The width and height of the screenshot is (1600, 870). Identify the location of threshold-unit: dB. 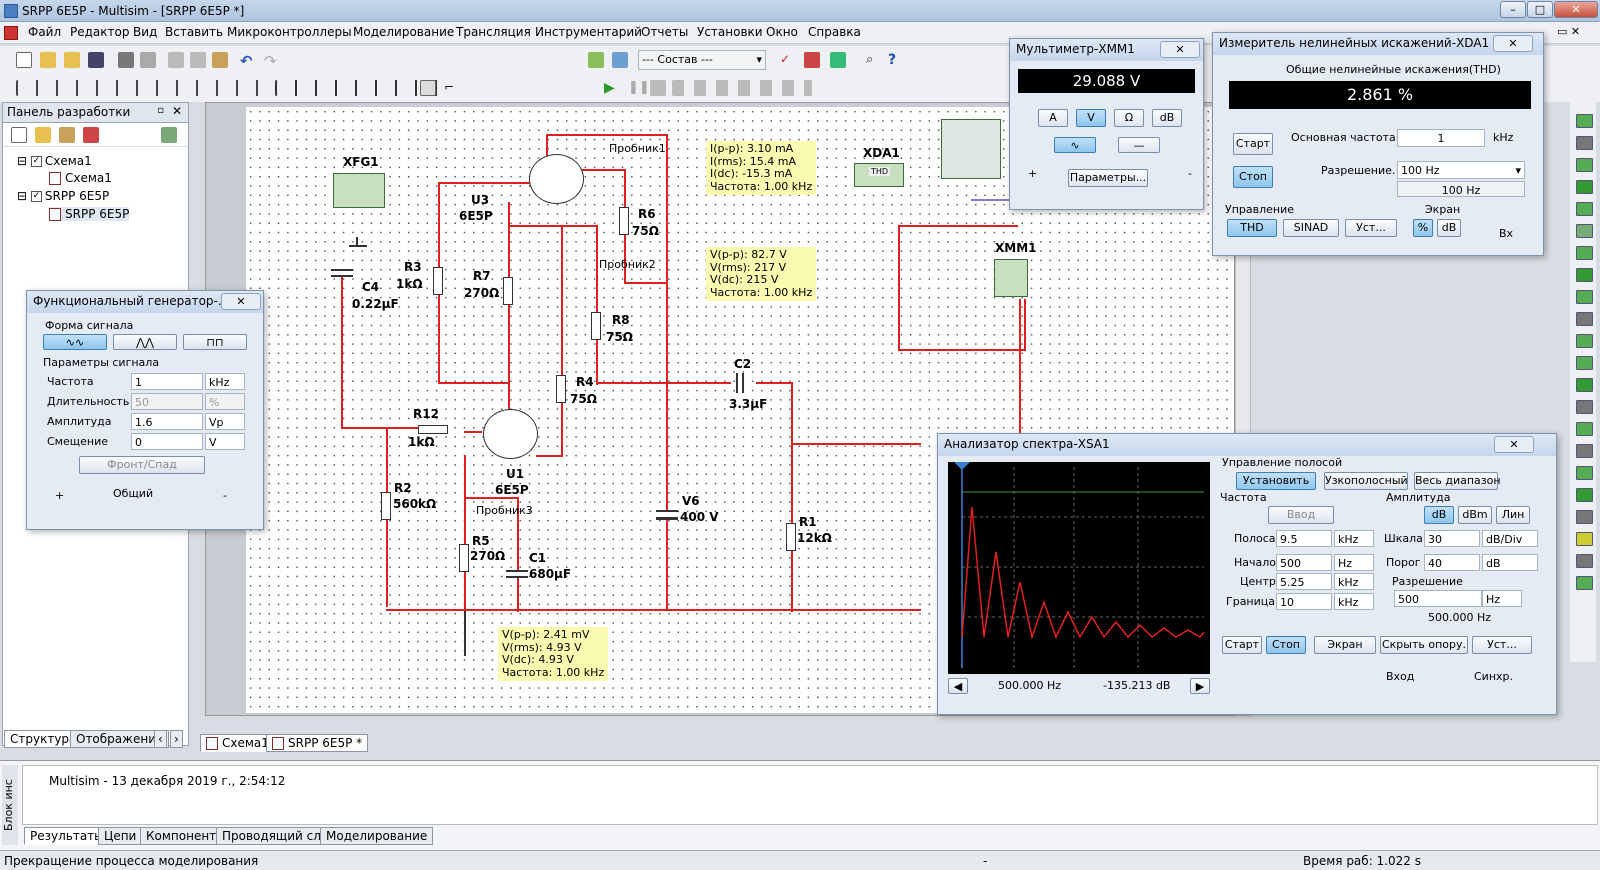
(1510, 562).